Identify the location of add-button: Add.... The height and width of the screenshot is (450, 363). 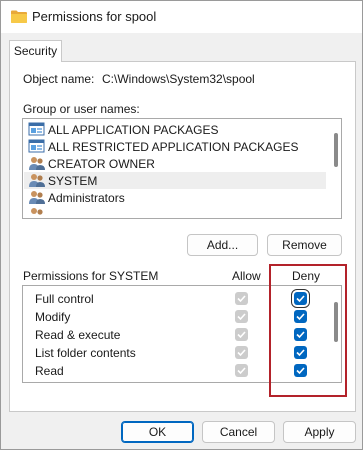
(222, 245).